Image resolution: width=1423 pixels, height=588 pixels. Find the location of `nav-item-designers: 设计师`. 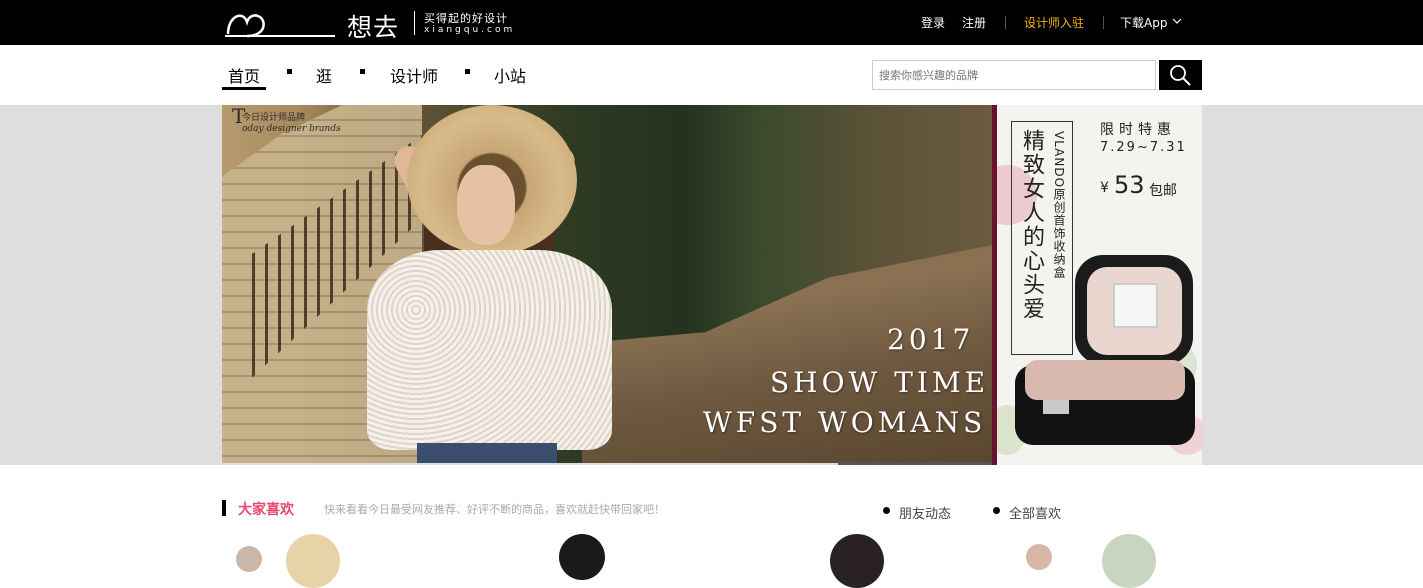

nav-item-designers: 设计师 is located at coordinates (414, 75).